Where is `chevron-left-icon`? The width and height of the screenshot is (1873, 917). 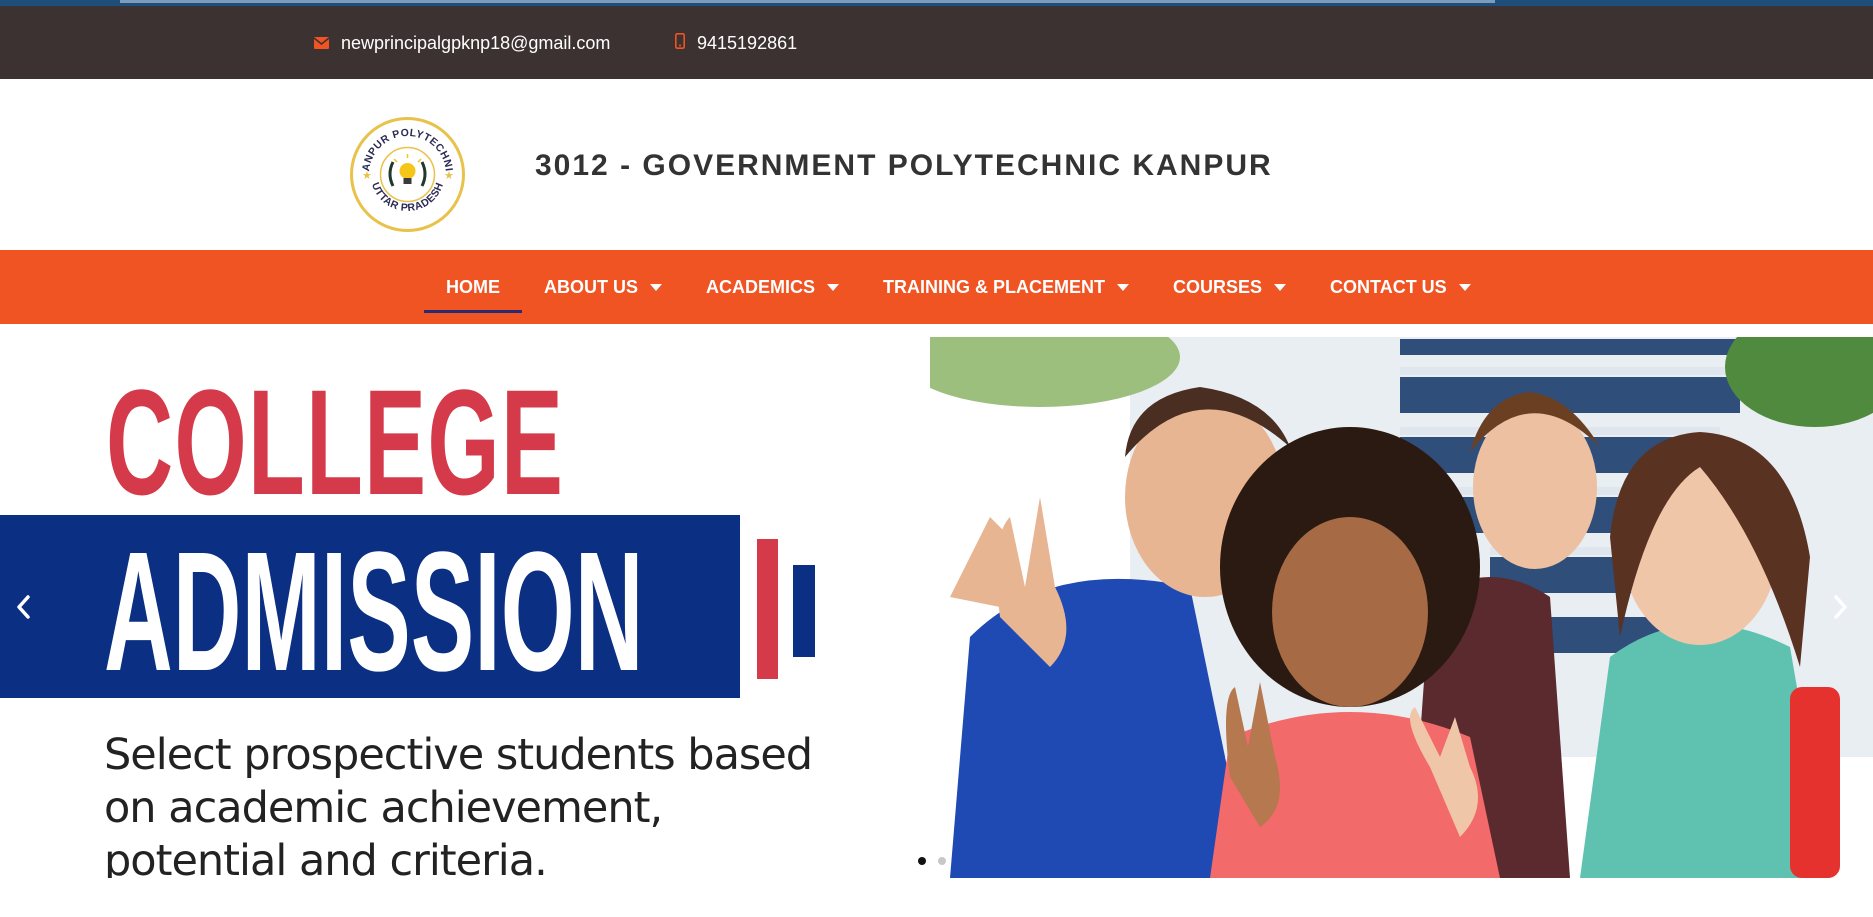 chevron-left-icon is located at coordinates (23, 607).